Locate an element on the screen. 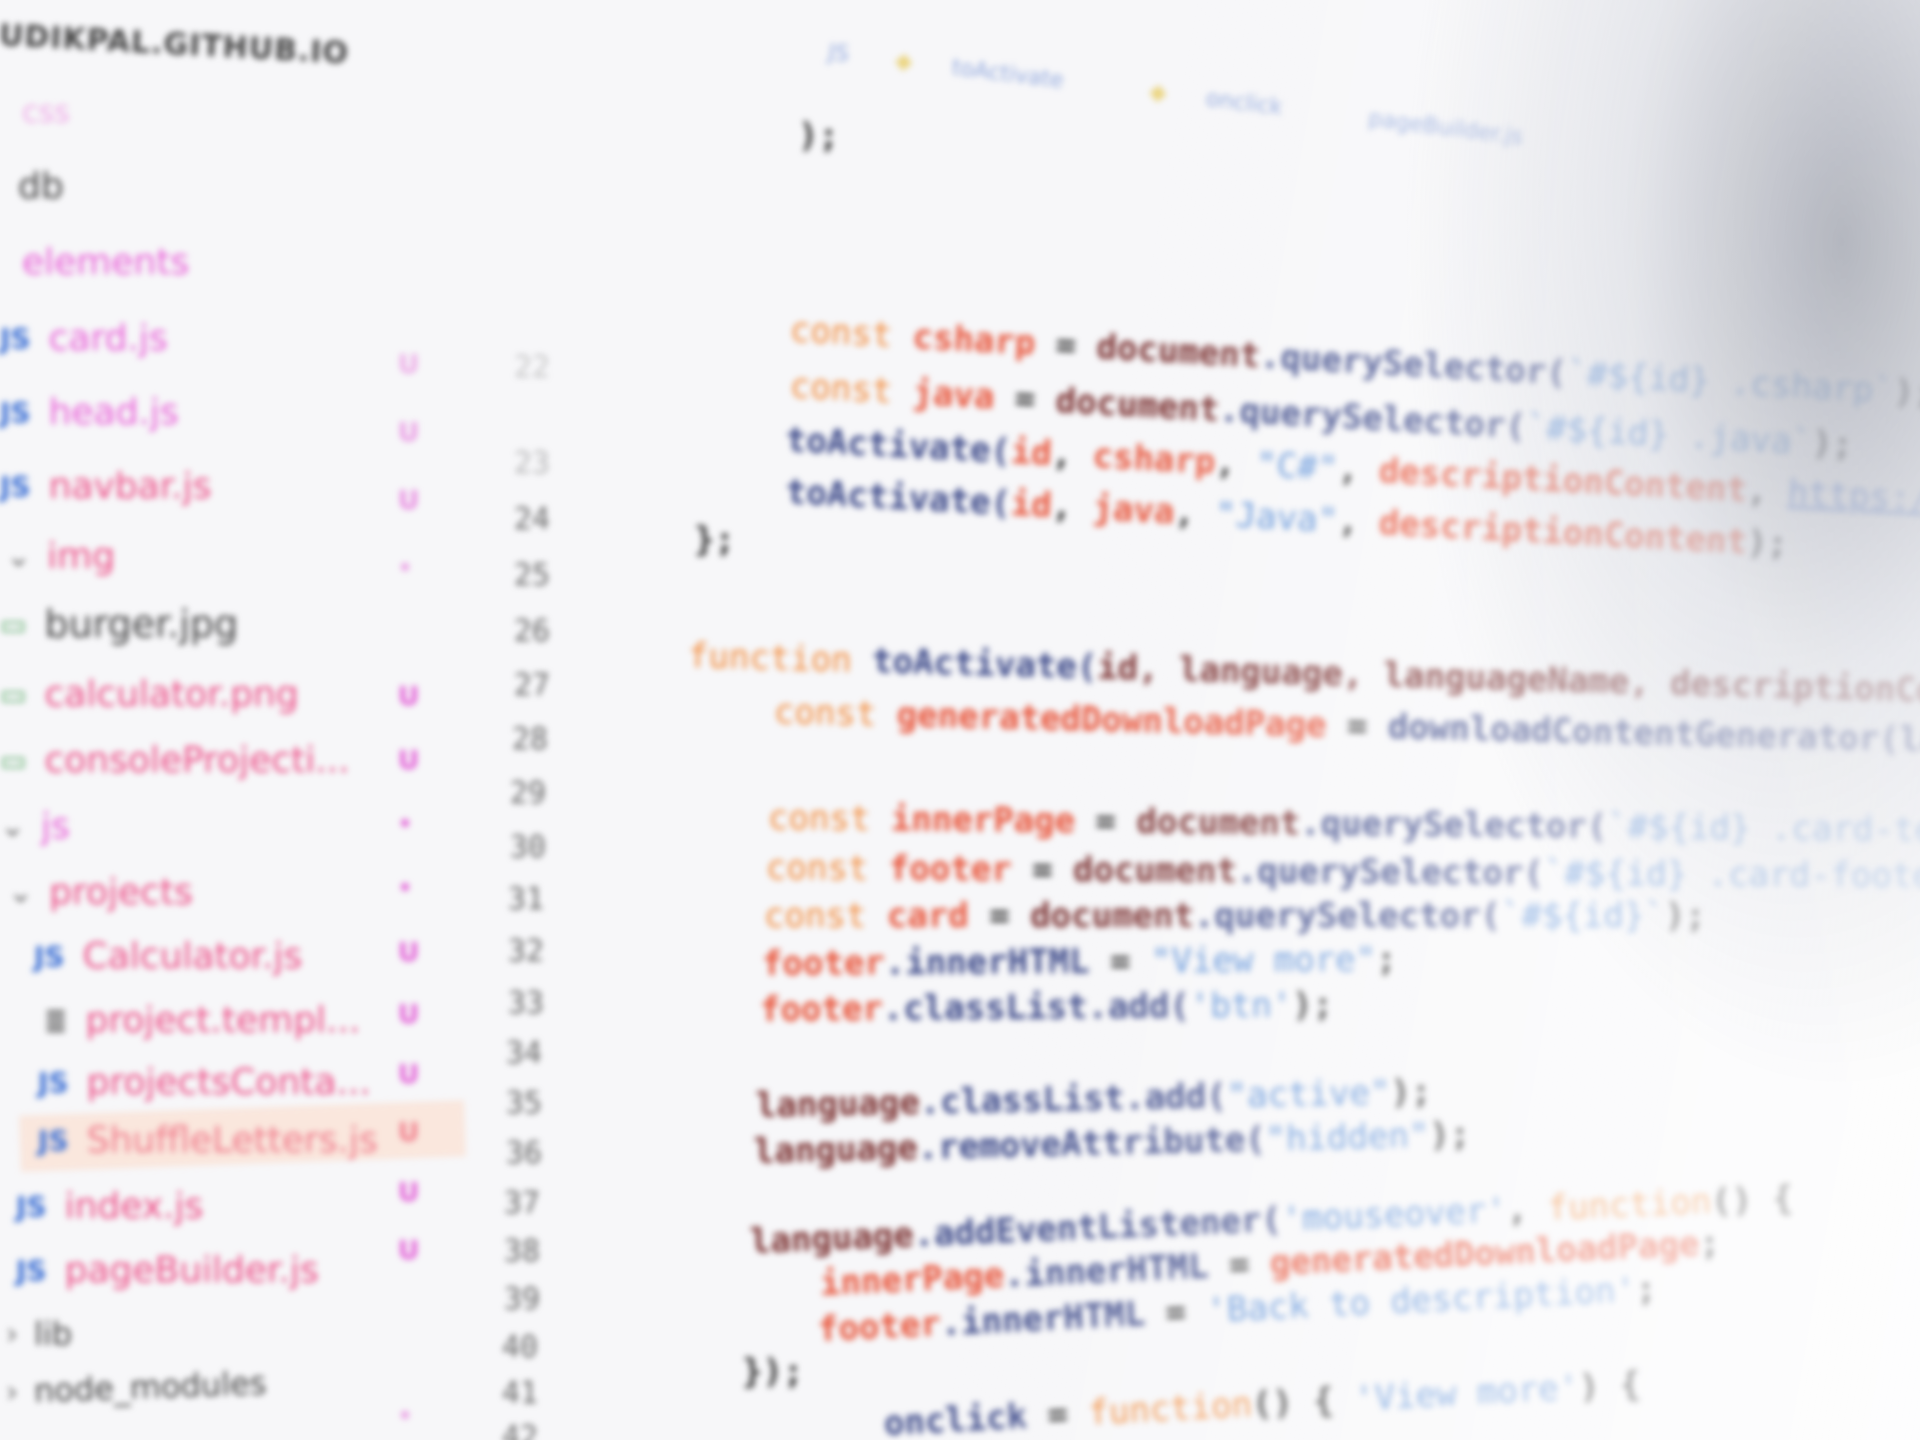  code-line: ); is located at coordinates (818, 136).